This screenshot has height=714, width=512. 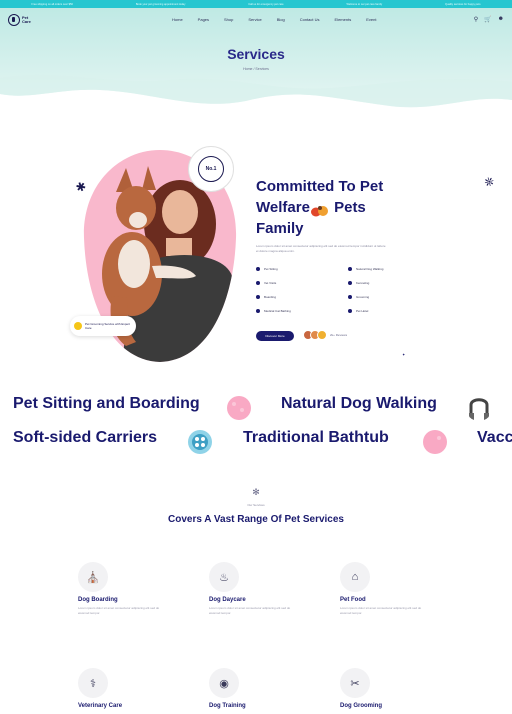 I want to click on review-avatars: 2k+ Reviews, so click(x=325, y=335).